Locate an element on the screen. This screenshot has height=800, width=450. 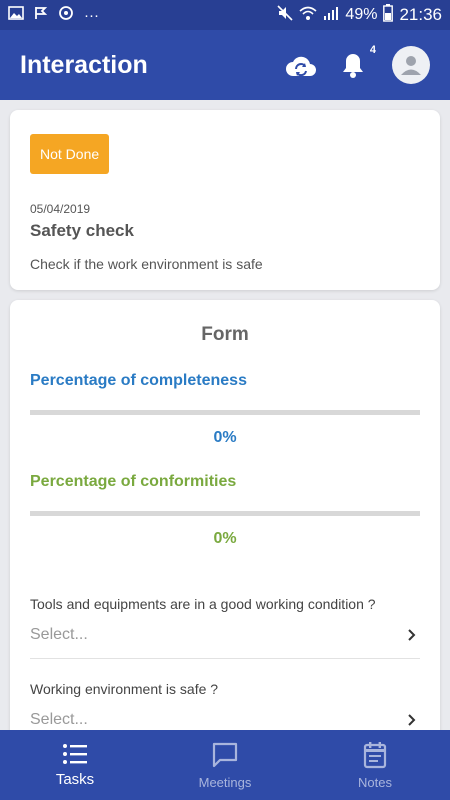
bottom-navigation: Tasks Meetings Notes is located at coordinates (225, 765).